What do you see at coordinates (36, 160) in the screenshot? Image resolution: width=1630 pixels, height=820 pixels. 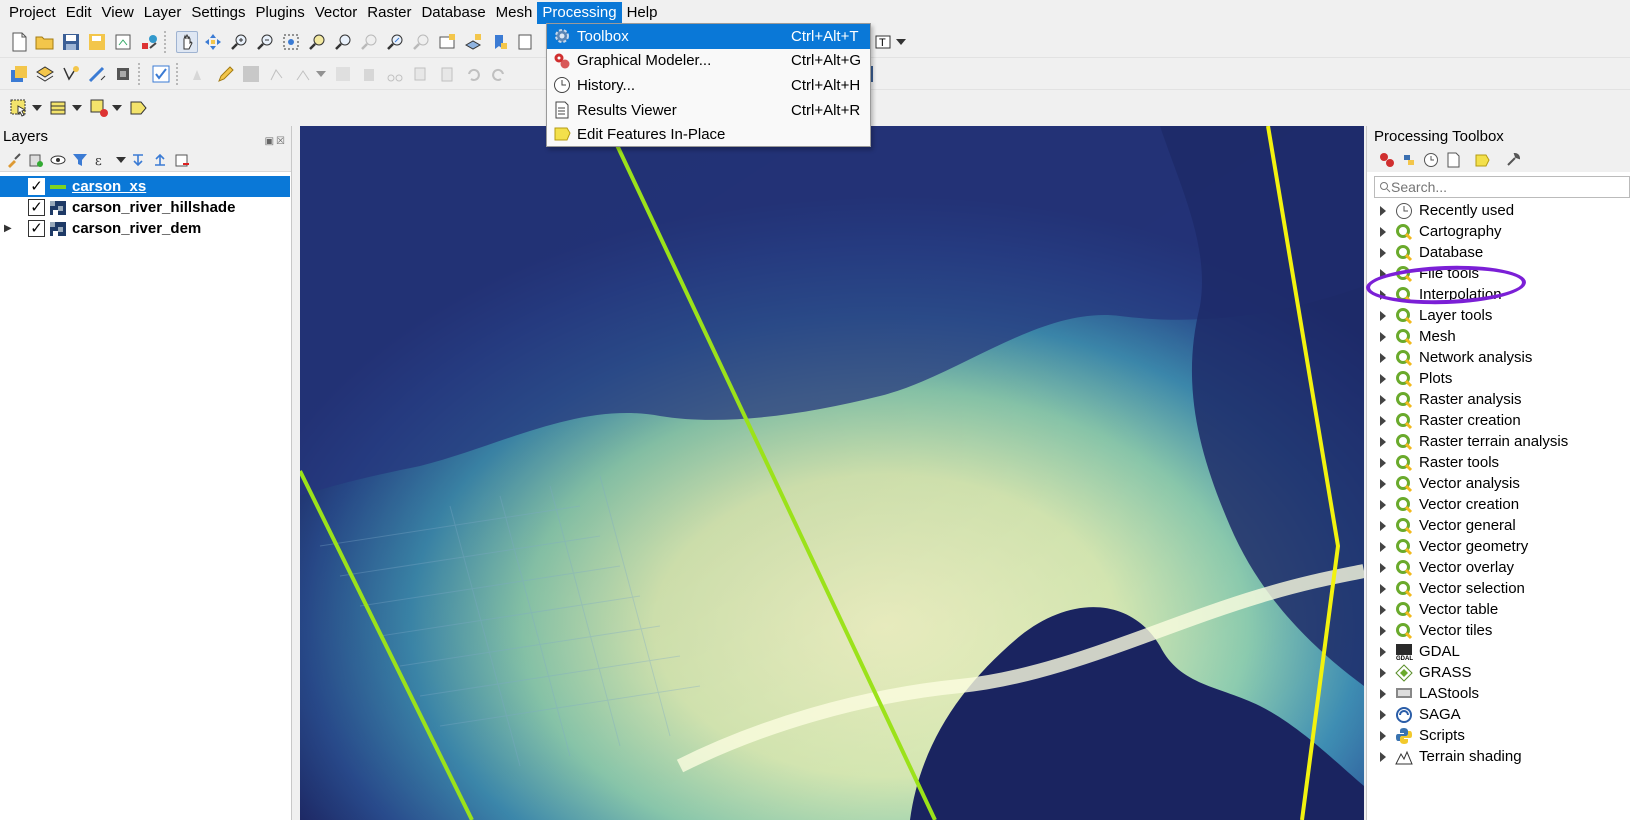 I see `add-group-icon` at bounding box center [36, 160].